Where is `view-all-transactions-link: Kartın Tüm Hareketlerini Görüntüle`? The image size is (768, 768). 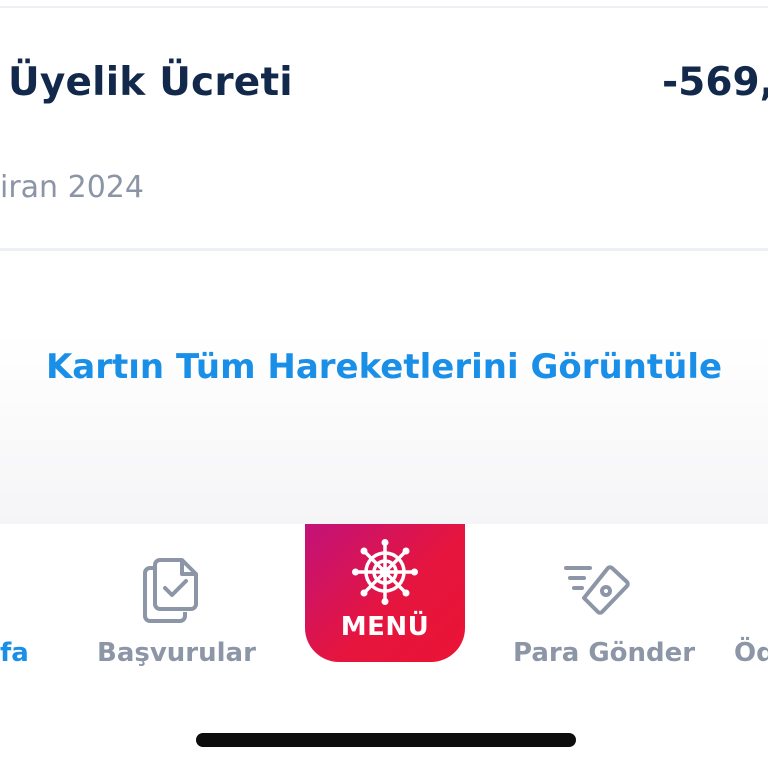
view-all-transactions-link: Kartın Tüm Hareketlerini Görüntüle is located at coordinates (384, 367).